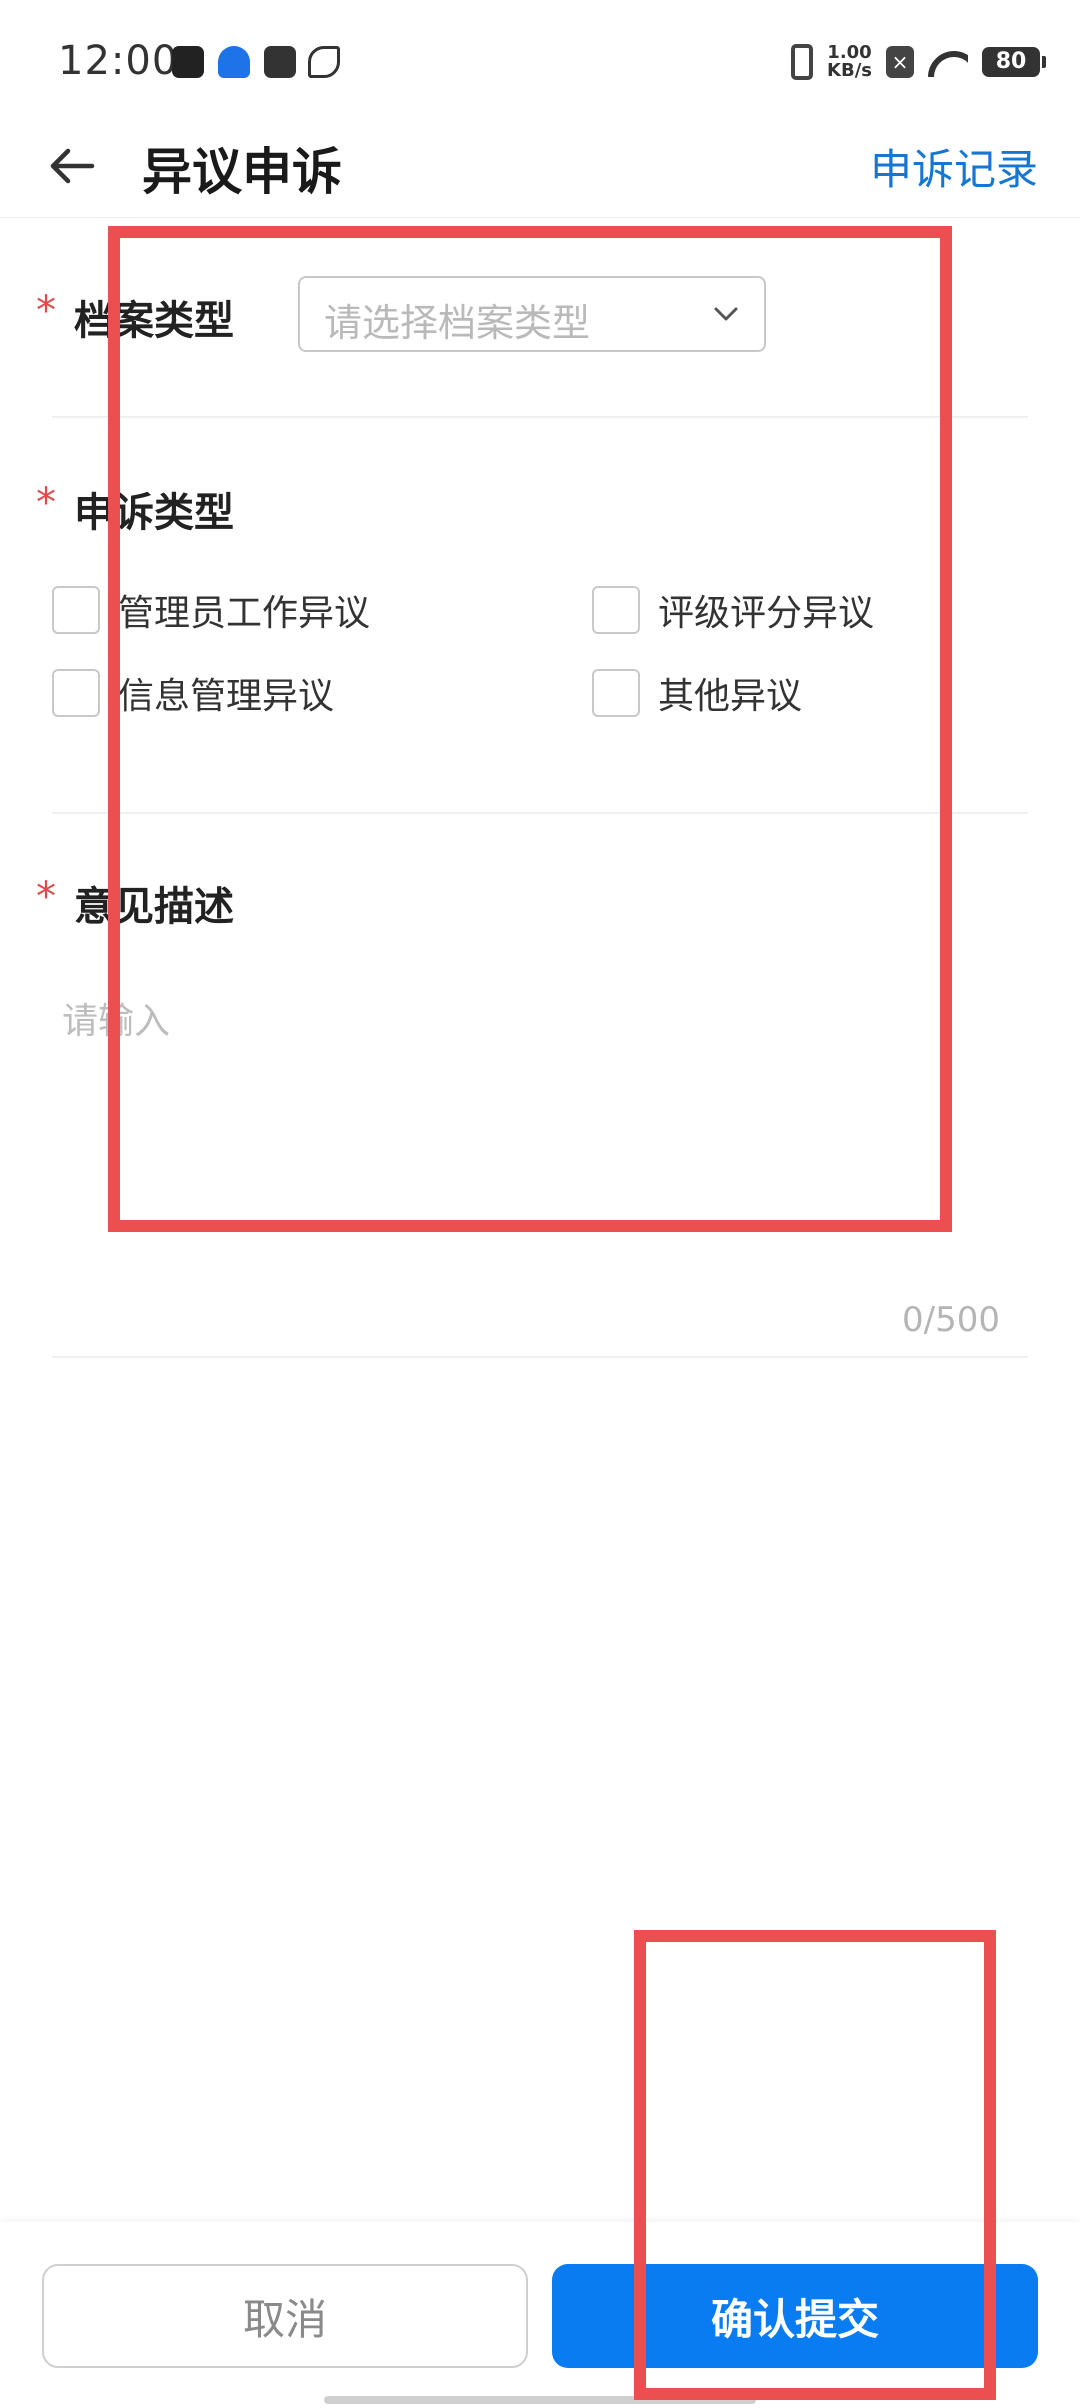  Describe the element at coordinates (457, 323) in the screenshot. I see `archive-type-placeholder: 请选择档案类型` at that location.